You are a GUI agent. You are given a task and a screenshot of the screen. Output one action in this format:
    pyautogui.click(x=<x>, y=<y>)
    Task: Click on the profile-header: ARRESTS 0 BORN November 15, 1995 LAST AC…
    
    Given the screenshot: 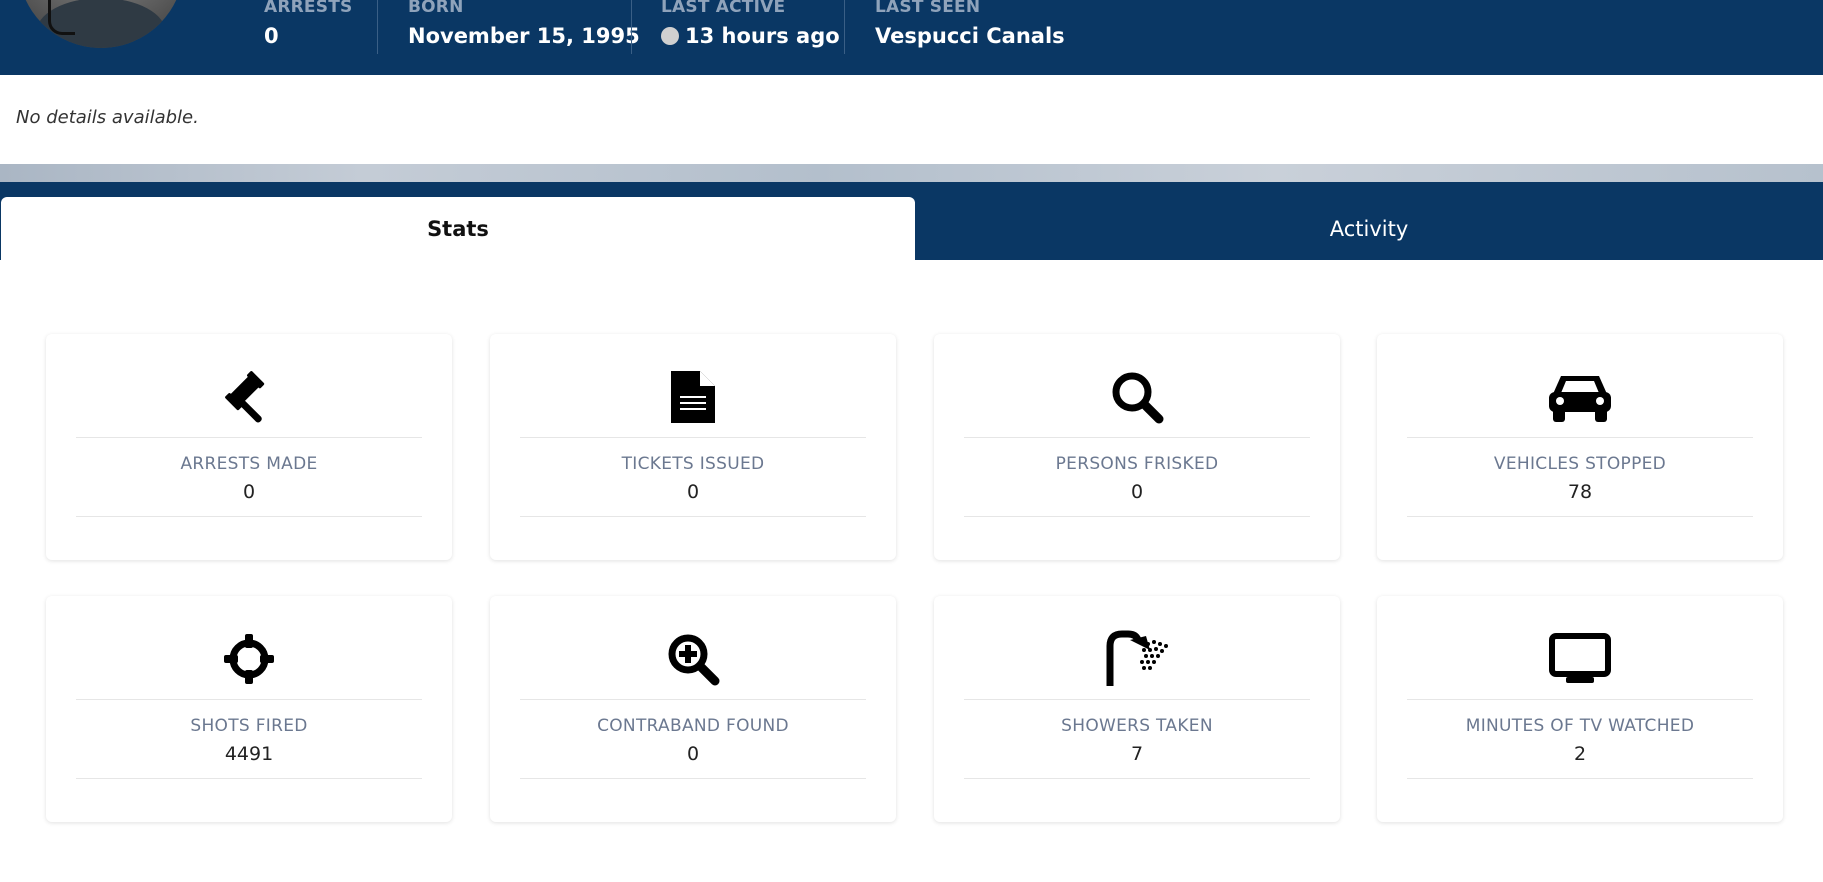 What is the action you would take?
    pyautogui.click(x=911, y=37)
    